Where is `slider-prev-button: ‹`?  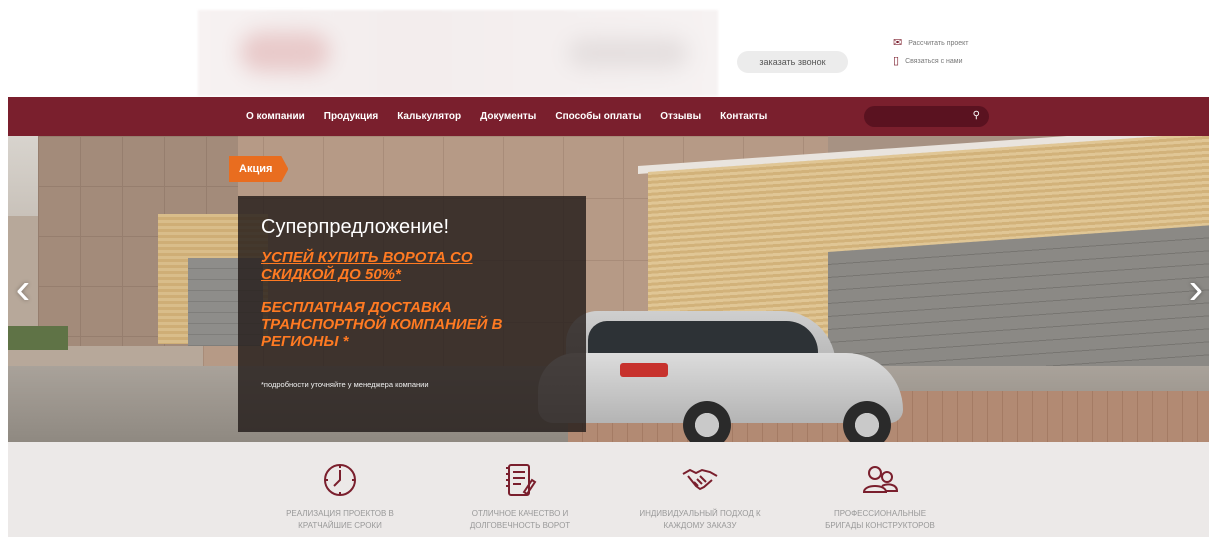 slider-prev-button: ‹ is located at coordinates (23, 289).